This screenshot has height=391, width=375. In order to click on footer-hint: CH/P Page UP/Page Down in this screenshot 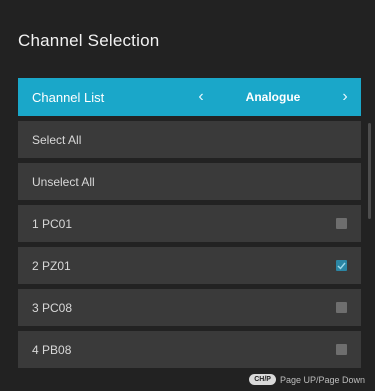, I will do `click(307, 379)`.